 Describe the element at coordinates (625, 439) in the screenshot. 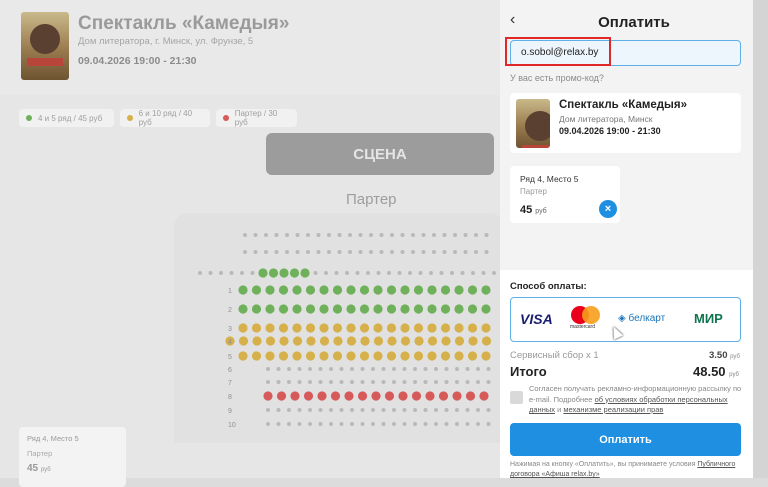

I see `pay-button: Оплатить` at that location.